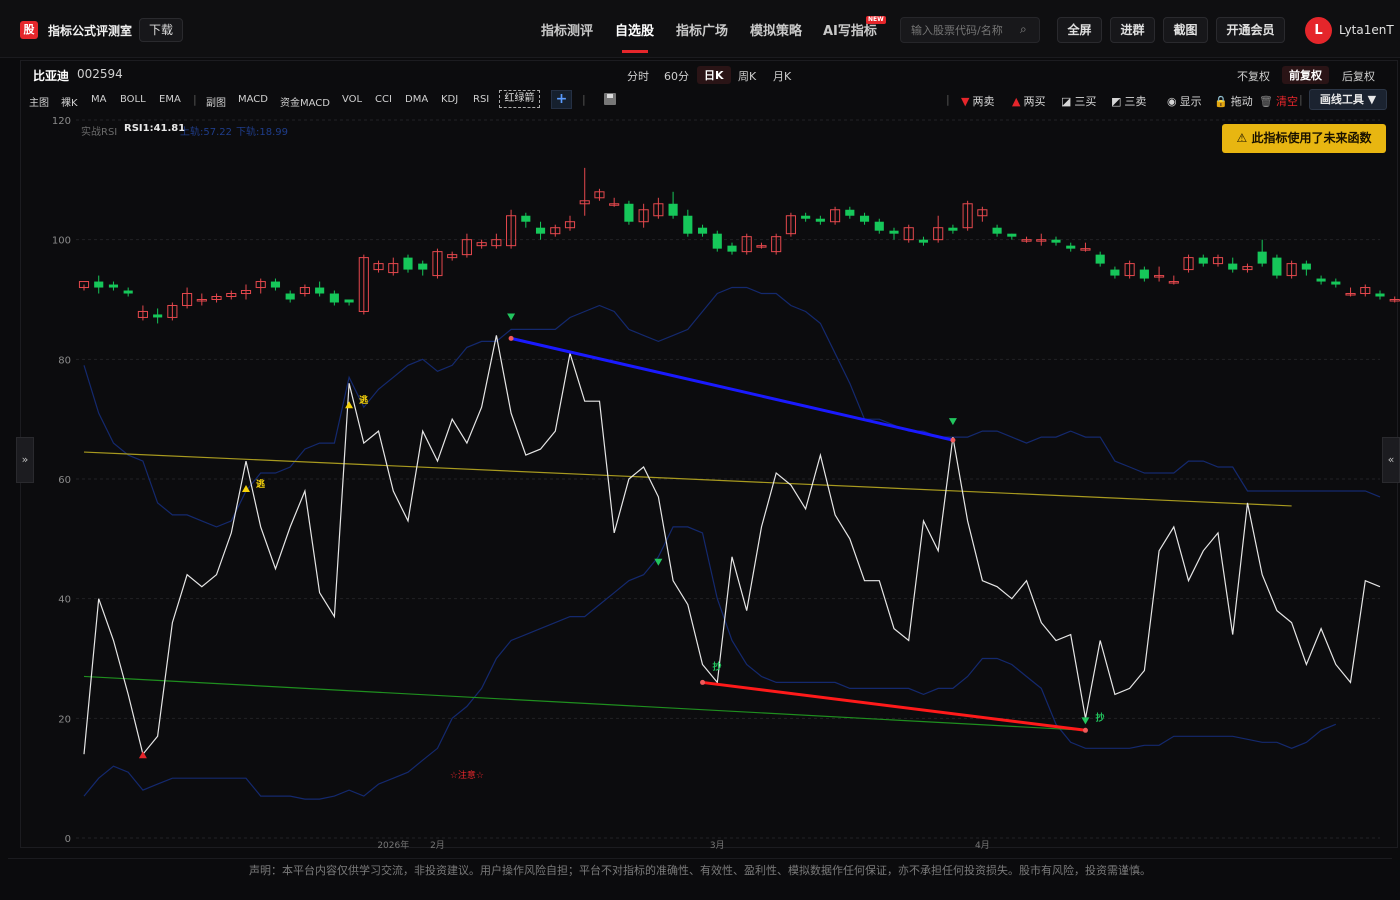 The width and height of the screenshot is (1400, 900). What do you see at coordinates (61, 241) in the screenshot?
I see `y-tick-label: 100` at bounding box center [61, 241].